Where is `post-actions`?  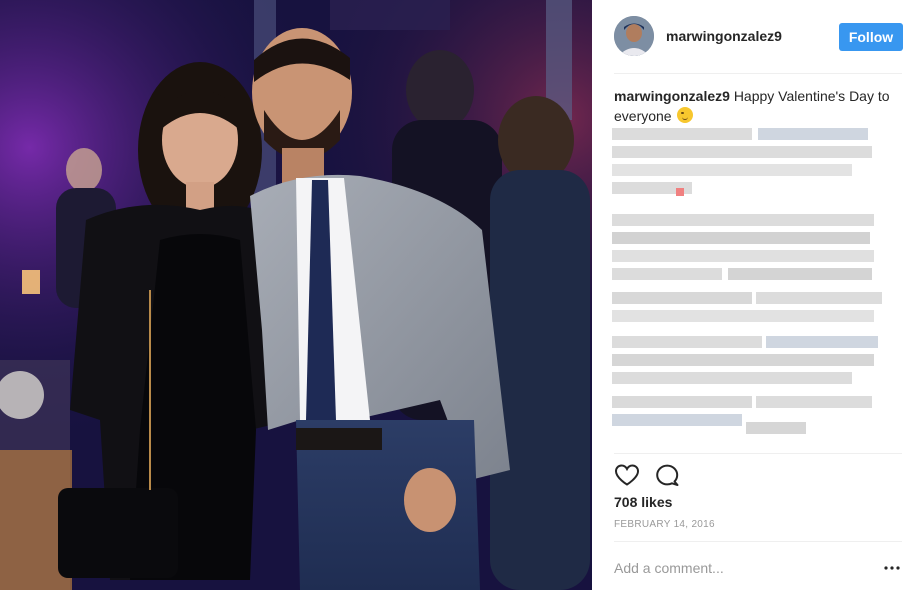 post-actions is located at coordinates (654, 475).